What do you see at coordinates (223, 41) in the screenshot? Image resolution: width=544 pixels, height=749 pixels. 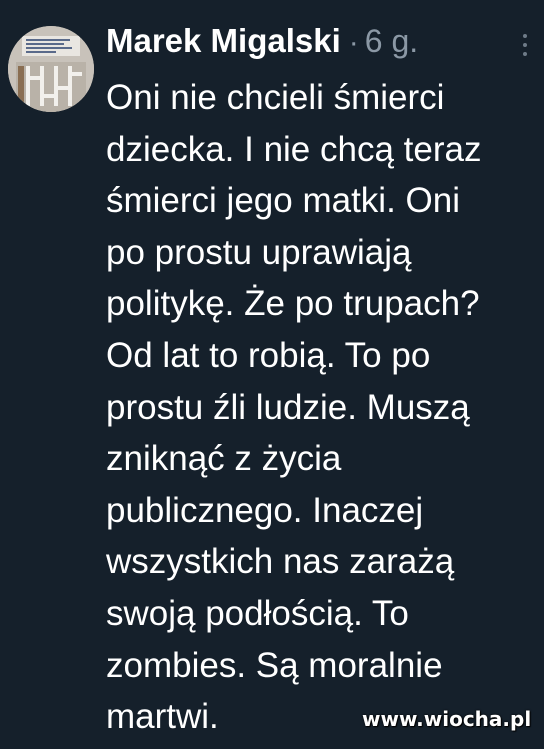 I see `author-name: Marek Migalski` at bounding box center [223, 41].